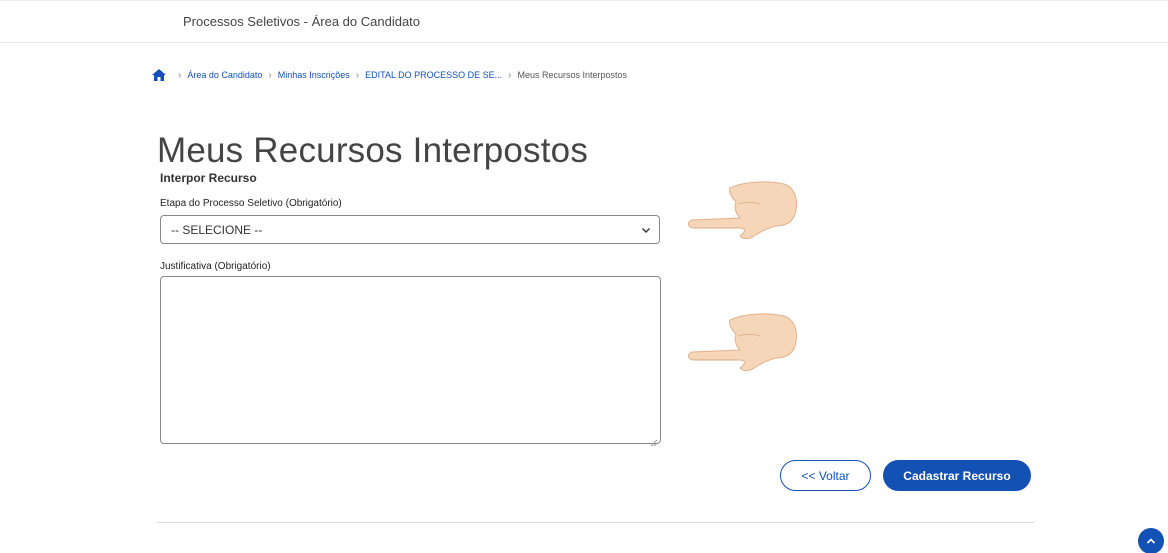 The width and height of the screenshot is (1168, 553). I want to click on chevron-up-icon, so click(1151, 541).